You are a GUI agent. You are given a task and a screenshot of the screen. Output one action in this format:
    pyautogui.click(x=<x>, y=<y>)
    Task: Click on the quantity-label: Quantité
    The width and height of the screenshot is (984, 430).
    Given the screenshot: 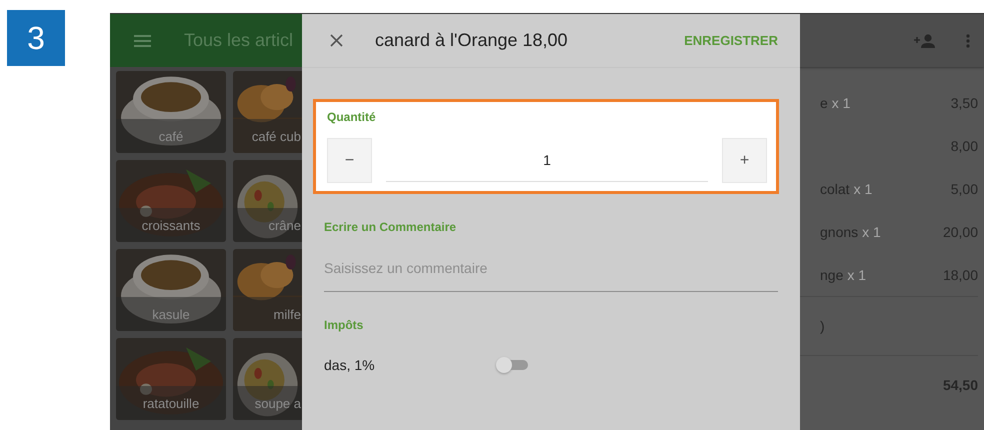 What is the action you would take?
    pyautogui.click(x=352, y=117)
    